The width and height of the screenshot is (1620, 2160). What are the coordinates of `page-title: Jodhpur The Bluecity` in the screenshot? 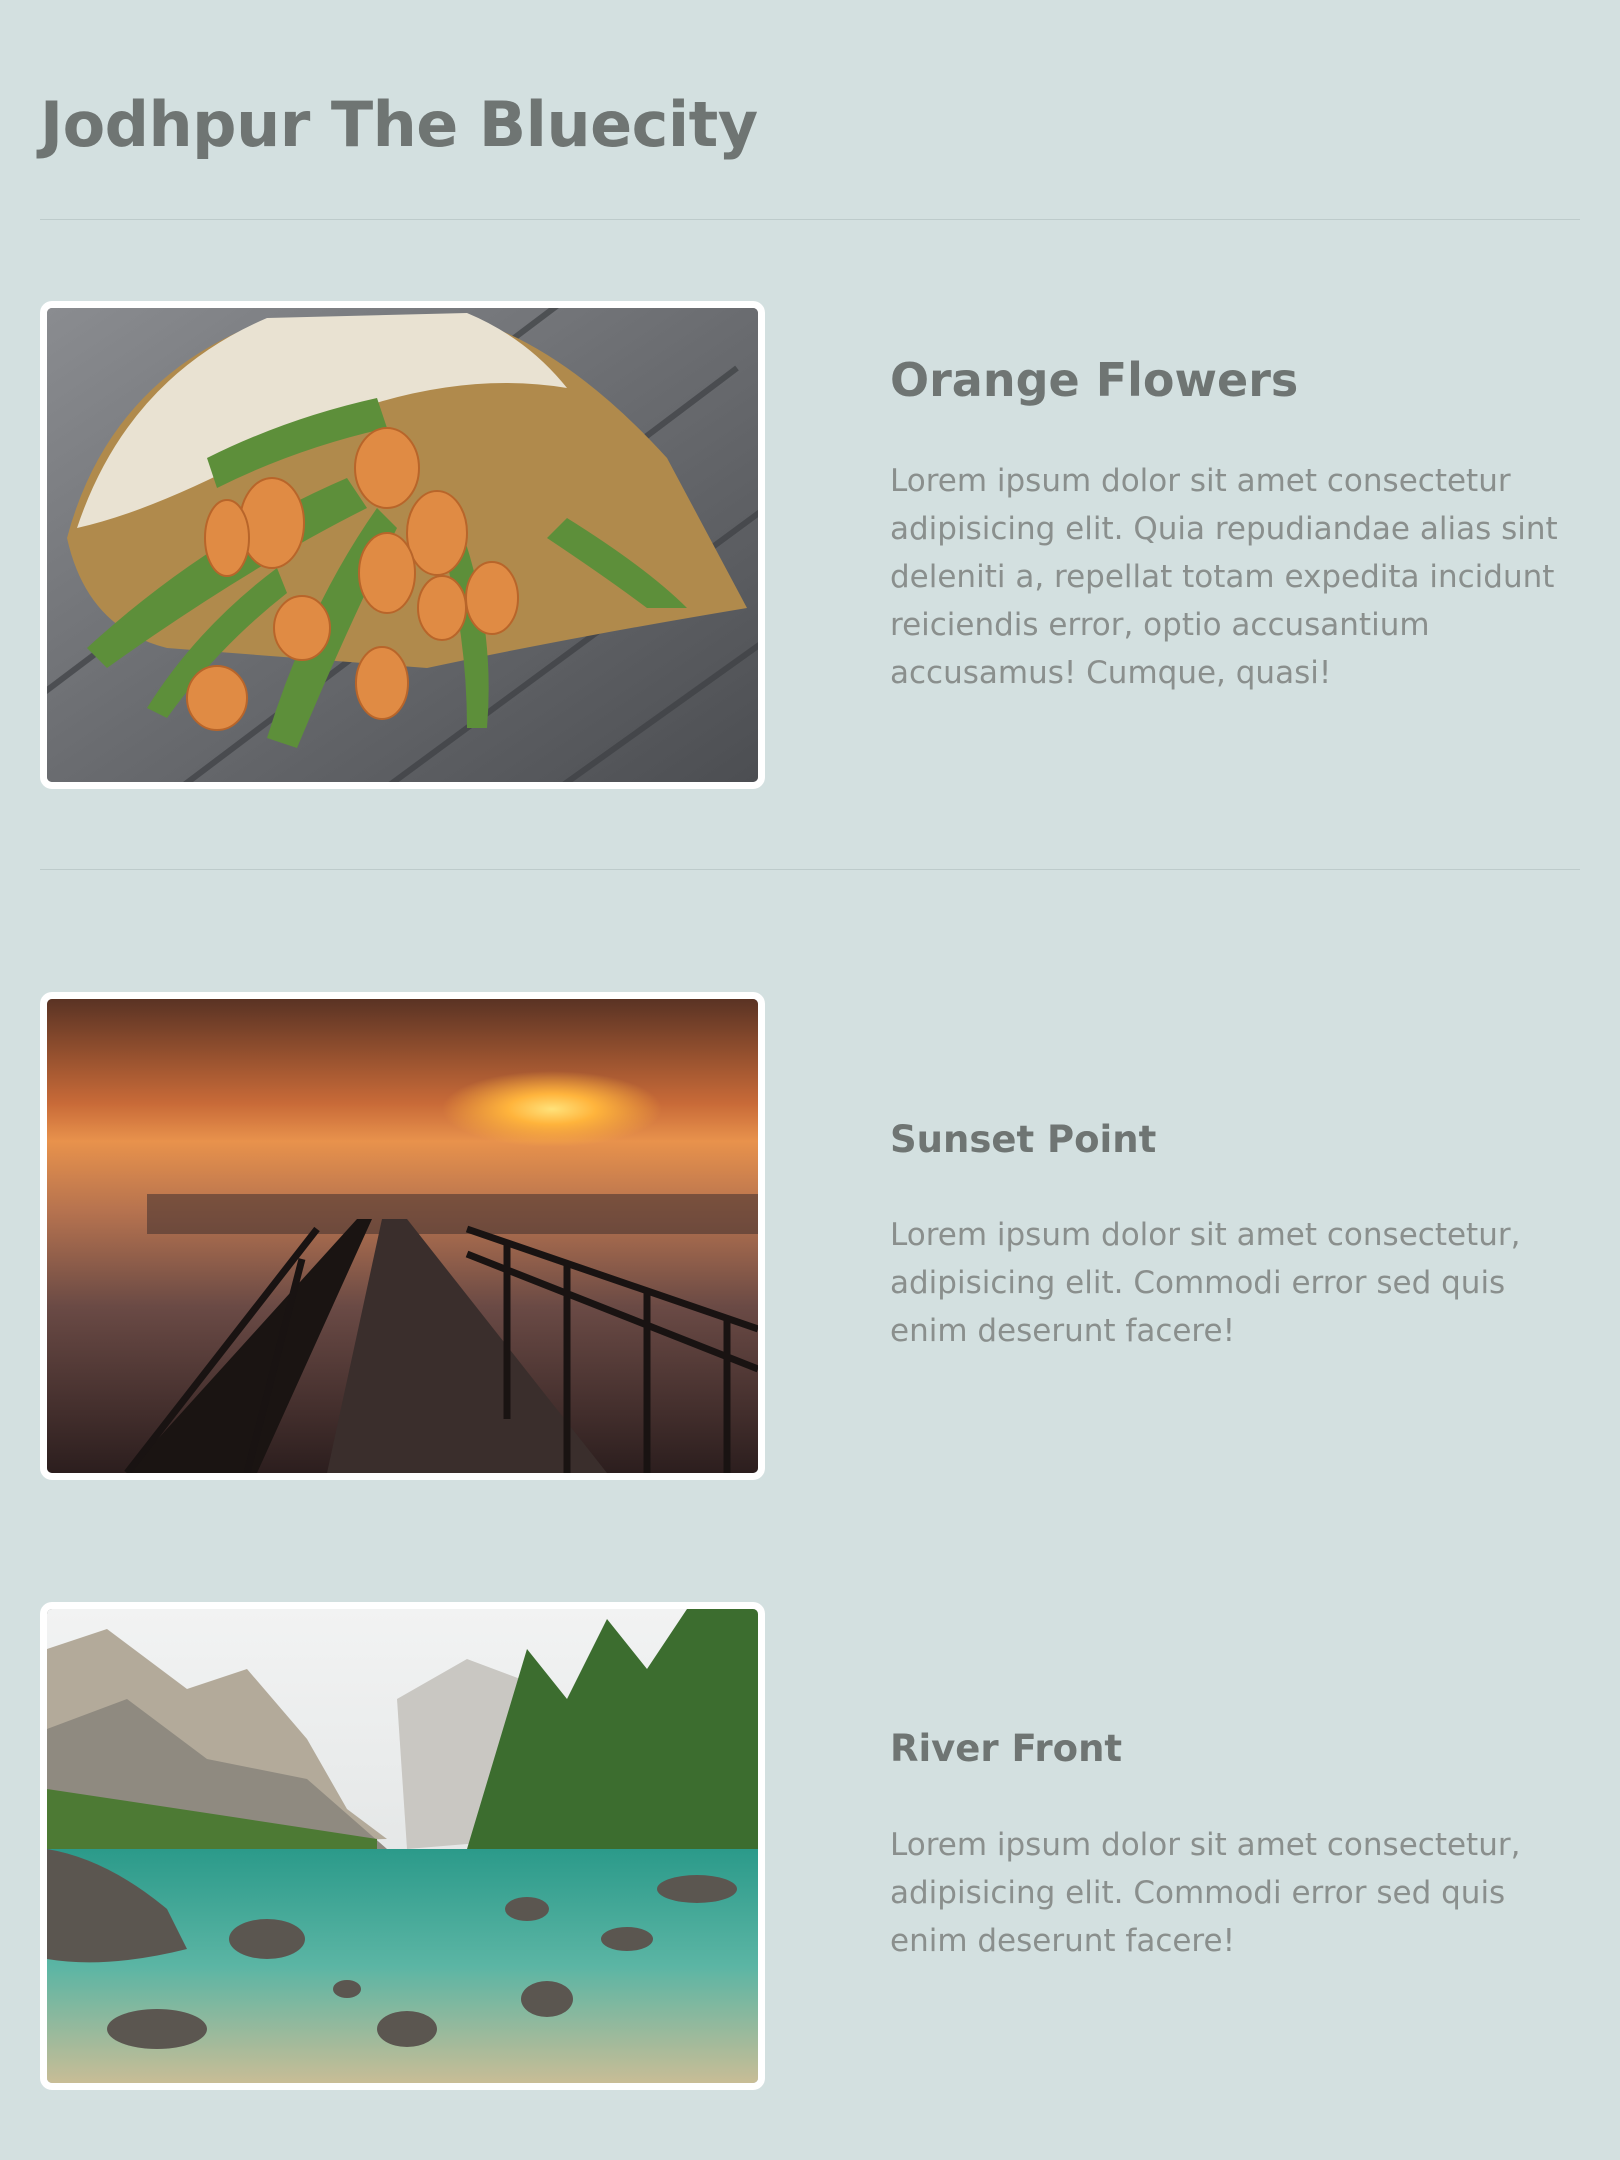 It's located at (399, 124).